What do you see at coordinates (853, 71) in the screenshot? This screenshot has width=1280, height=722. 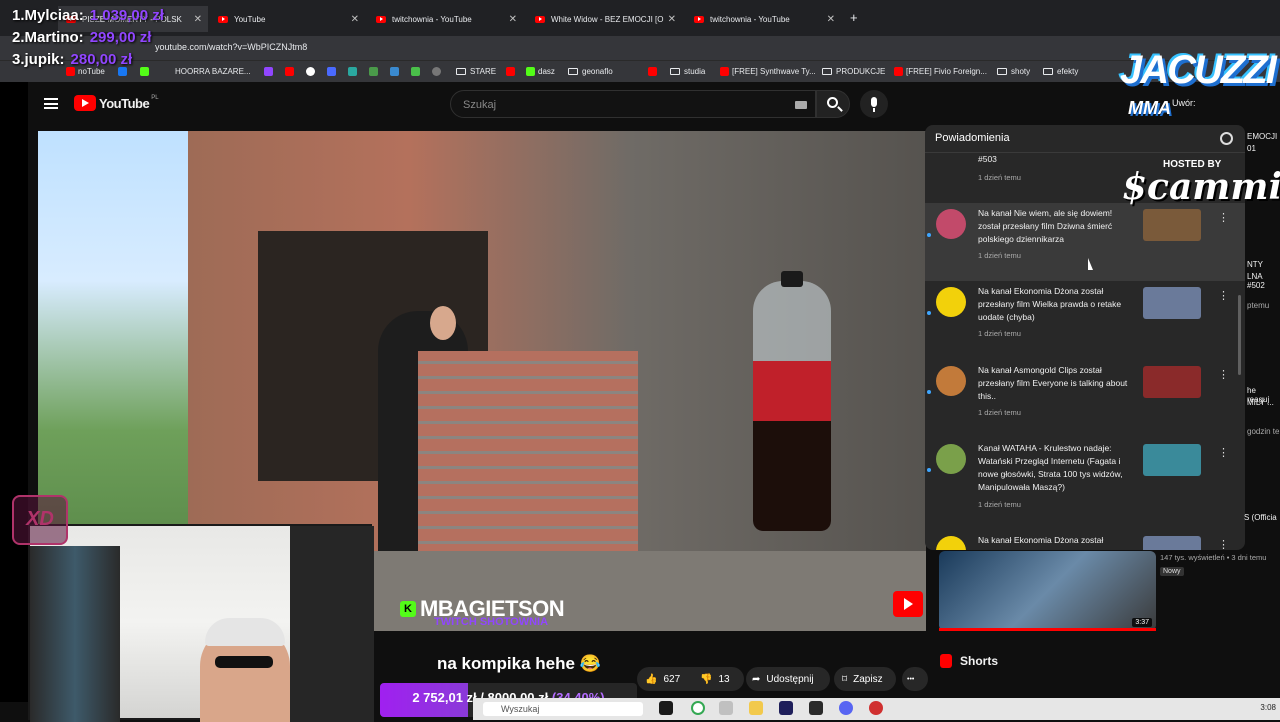 I see `bookmark-folder: PRODUKCJE` at bounding box center [853, 71].